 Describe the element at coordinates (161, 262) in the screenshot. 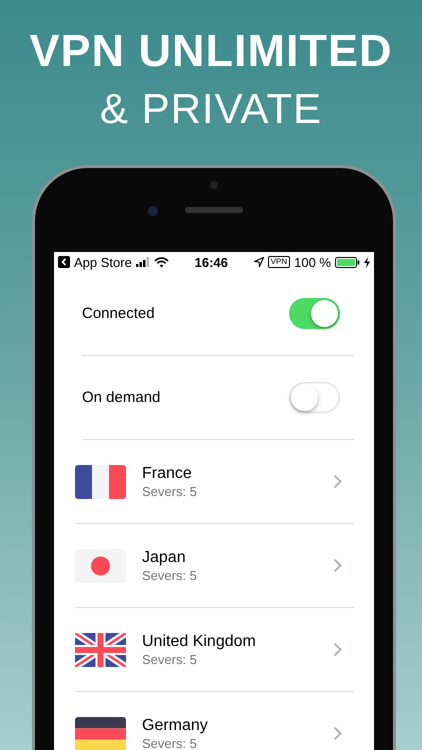

I see `wifi-icon` at that location.